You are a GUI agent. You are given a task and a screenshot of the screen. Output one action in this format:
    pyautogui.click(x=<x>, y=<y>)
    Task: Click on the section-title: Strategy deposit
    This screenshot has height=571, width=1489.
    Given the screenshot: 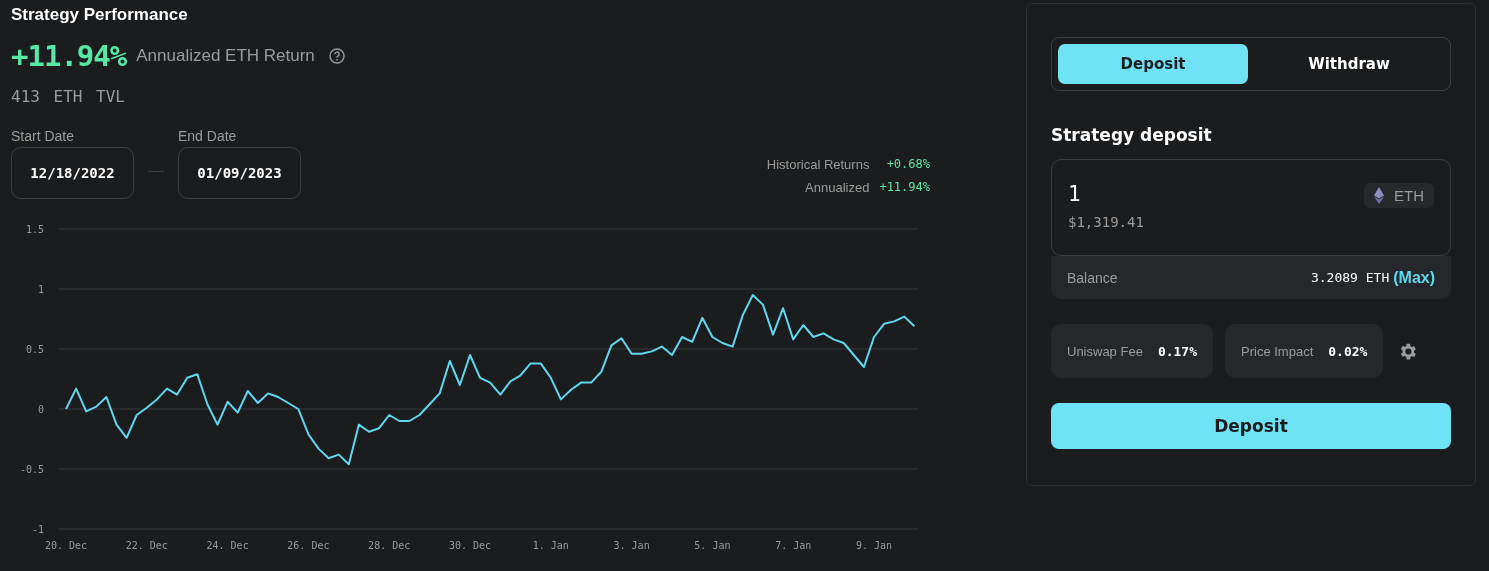 What is the action you would take?
    pyautogui.click(x=1132, y=135)
    